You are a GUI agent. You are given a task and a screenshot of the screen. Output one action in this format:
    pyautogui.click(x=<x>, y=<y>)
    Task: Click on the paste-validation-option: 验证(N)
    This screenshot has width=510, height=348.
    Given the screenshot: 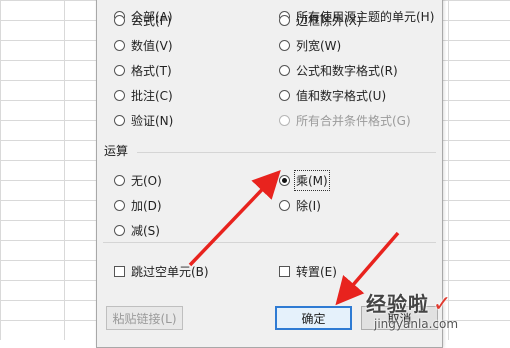 What is the action you would take?
    pyautogui.click(x=143, y=120)
    